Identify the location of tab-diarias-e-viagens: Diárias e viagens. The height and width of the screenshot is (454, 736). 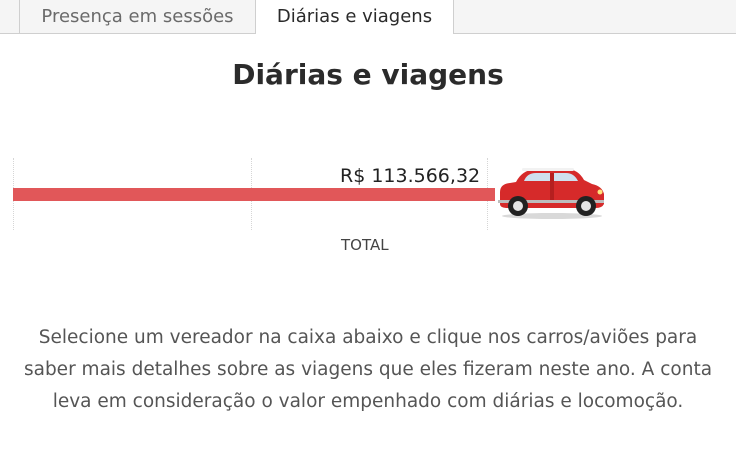
(355, 17).